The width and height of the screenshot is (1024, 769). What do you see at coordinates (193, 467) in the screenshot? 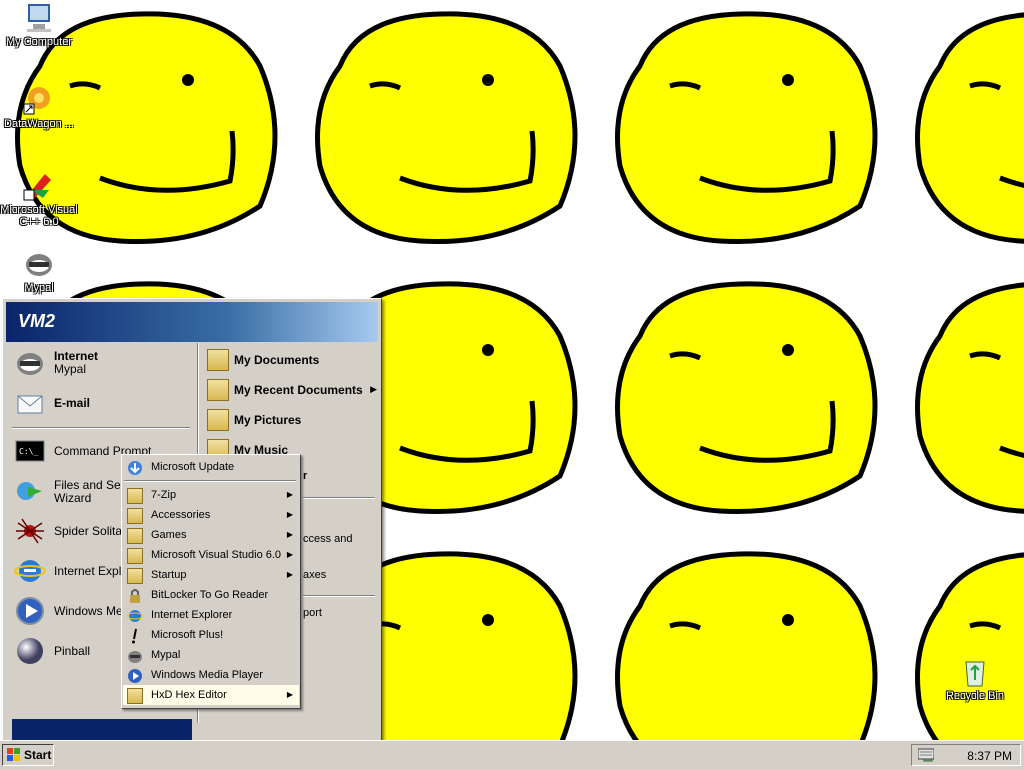
I see `menu-item-label: Microsoft Update` at bounding box center [193, 467].